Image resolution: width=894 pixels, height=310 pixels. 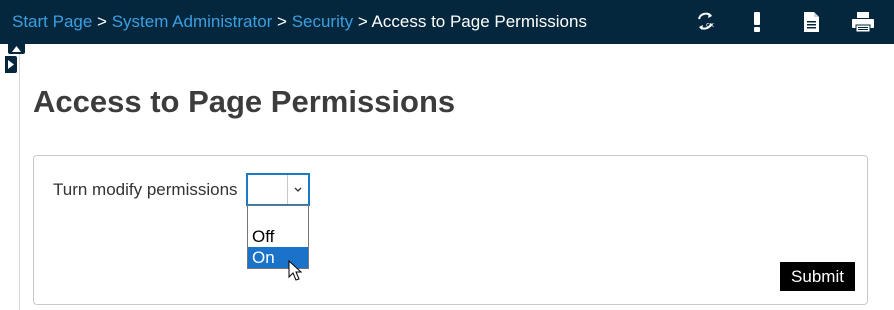 What do you see at coordinates (322, 21) in the screenshot?
I see `breadcrumb-security: Security` at bounding box center [322, 21].